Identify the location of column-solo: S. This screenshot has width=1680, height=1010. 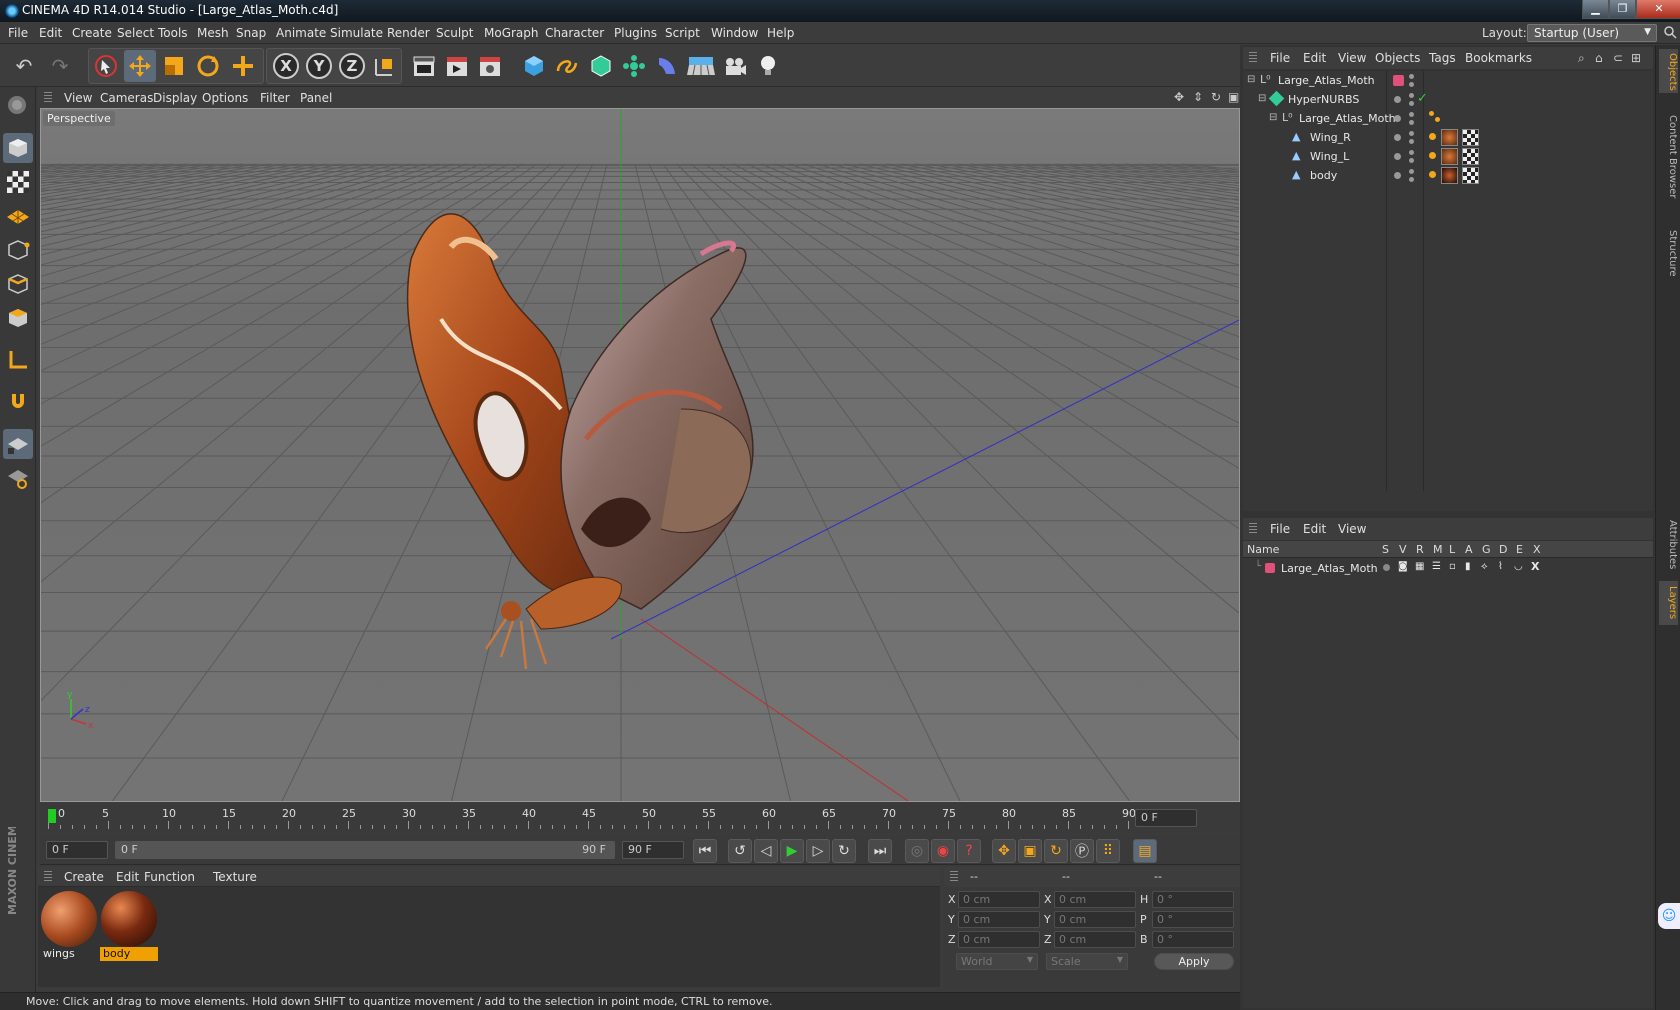
(1385, 549).